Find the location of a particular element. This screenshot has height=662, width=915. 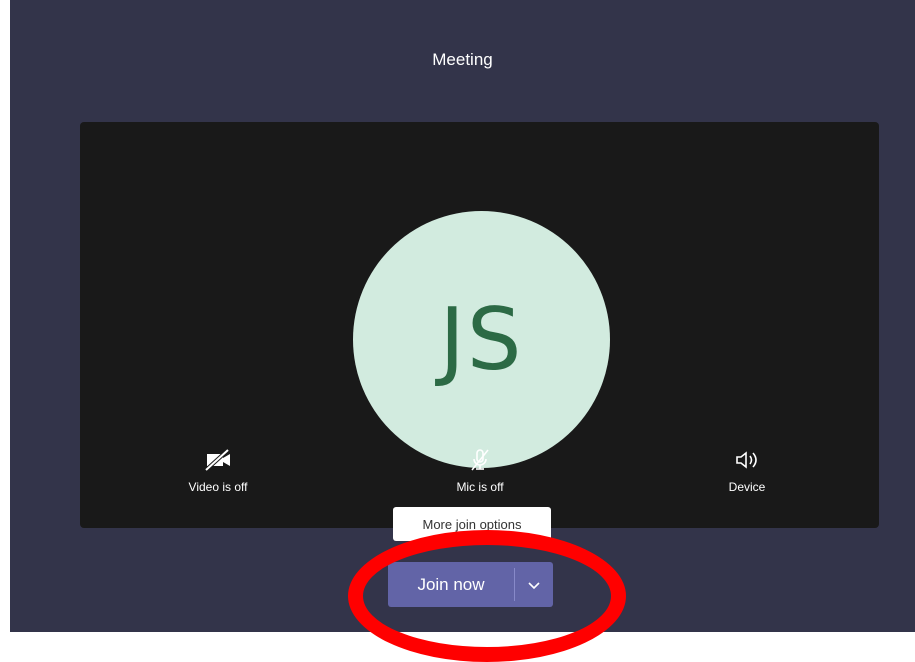

video-status-label: Video is off is located at coordinates (218, 487).